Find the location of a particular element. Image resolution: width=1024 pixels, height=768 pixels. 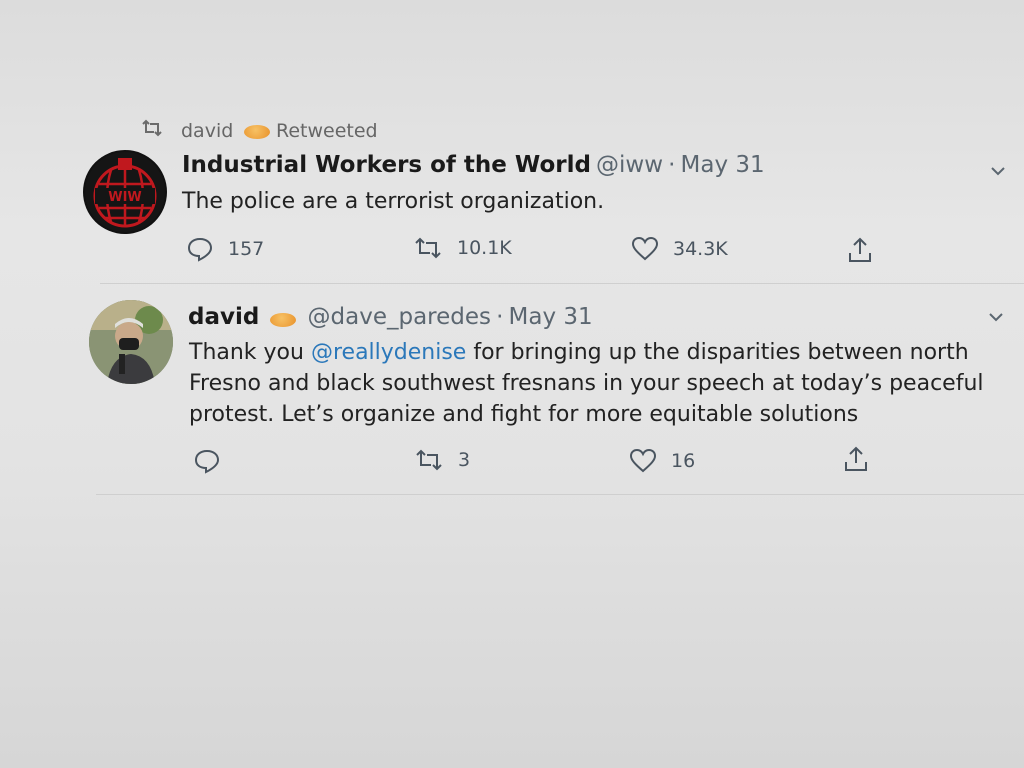

like-count: 16 is located at coordinates (683, 461).